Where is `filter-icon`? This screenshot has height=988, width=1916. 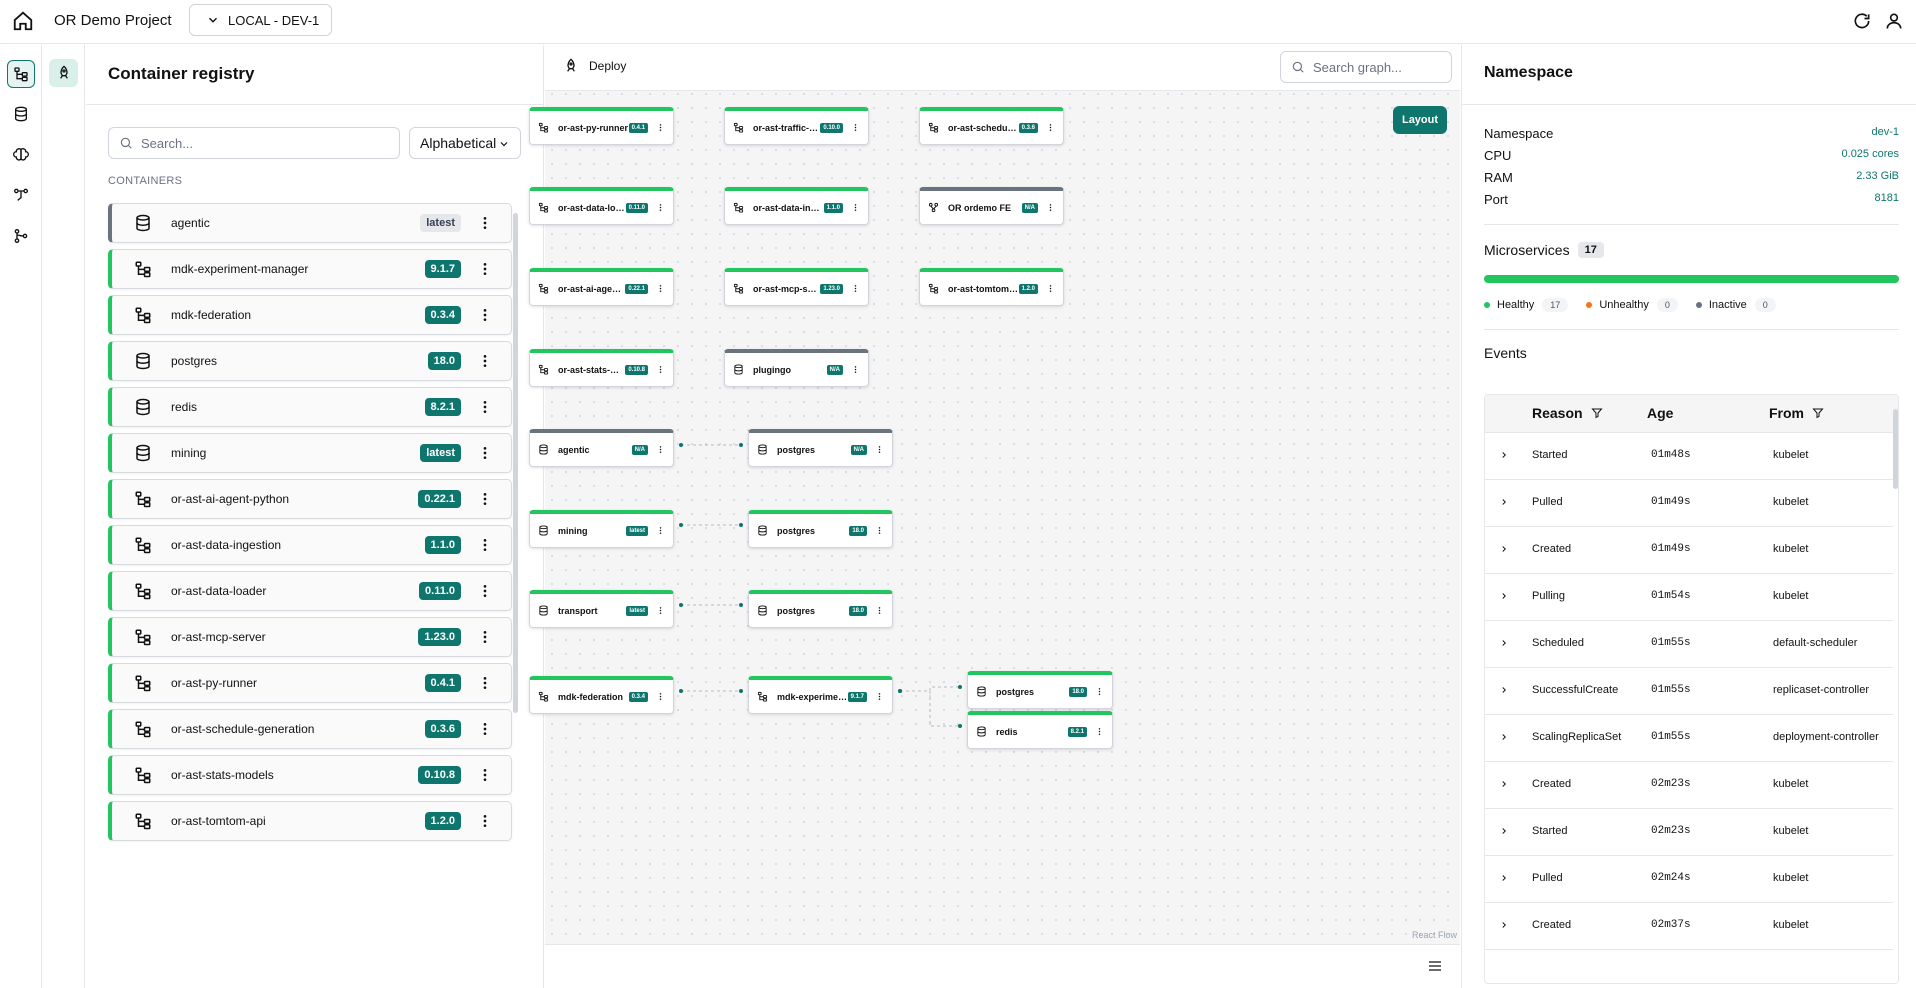
filter-icon is located at coordinates (1597, 413).